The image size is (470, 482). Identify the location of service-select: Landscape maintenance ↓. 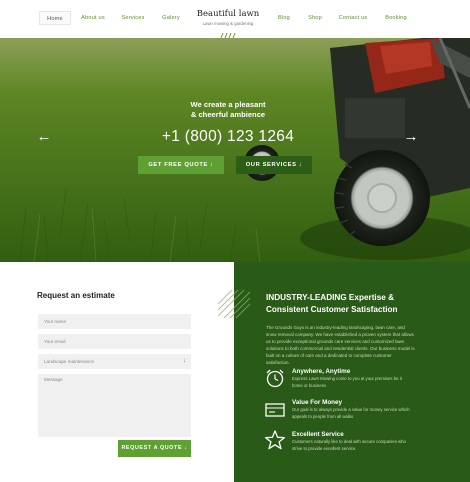
(114, 361).